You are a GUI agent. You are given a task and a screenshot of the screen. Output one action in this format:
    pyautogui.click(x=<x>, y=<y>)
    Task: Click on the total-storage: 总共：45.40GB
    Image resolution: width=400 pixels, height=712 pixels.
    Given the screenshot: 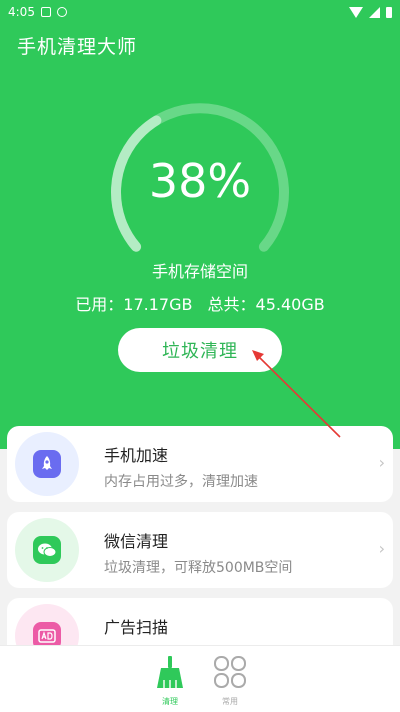 What is the action you would take?
    pyautogui.click(x=266, y=304)
    